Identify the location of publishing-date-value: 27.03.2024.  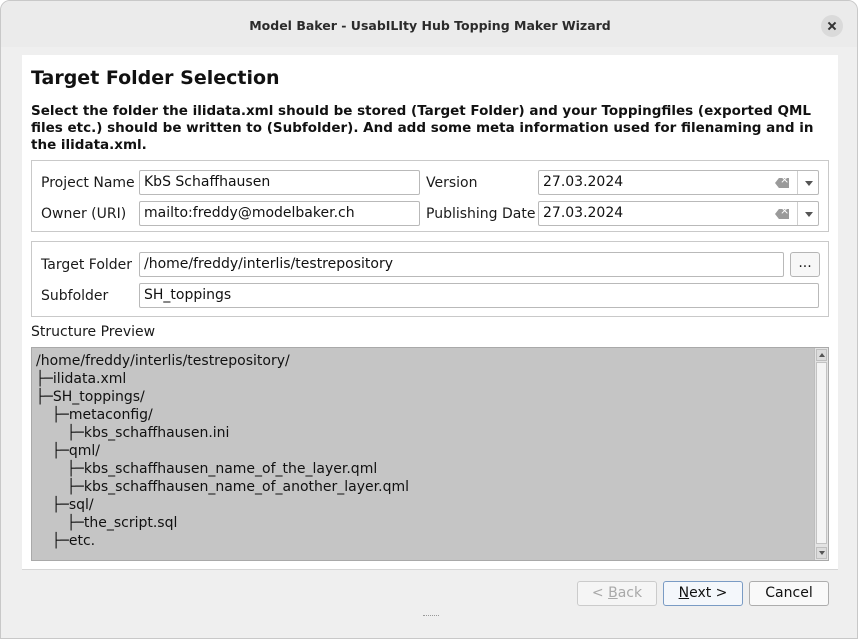
(583, 213).